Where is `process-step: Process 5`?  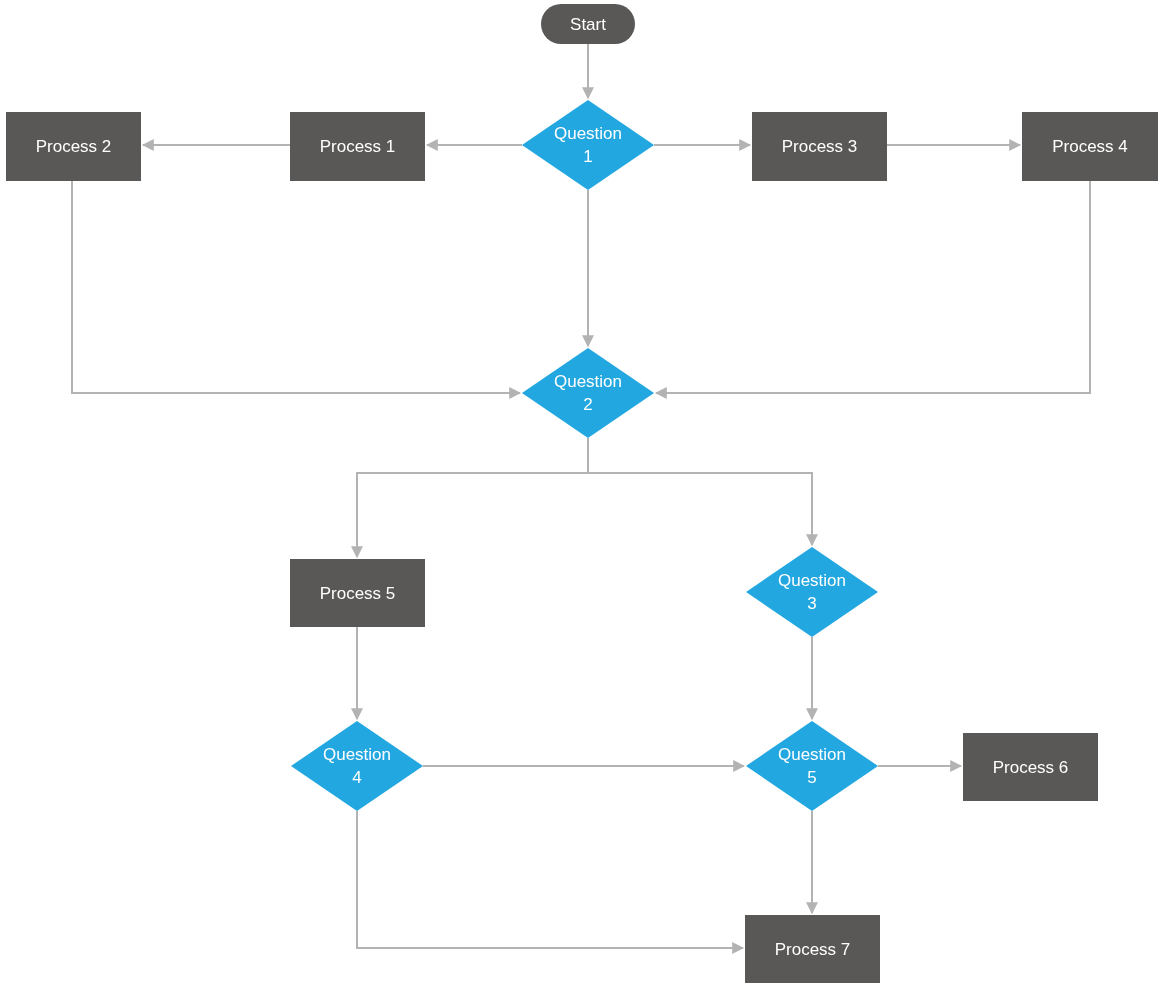 process-step: Process 5 is located at coordinates (357, 593).